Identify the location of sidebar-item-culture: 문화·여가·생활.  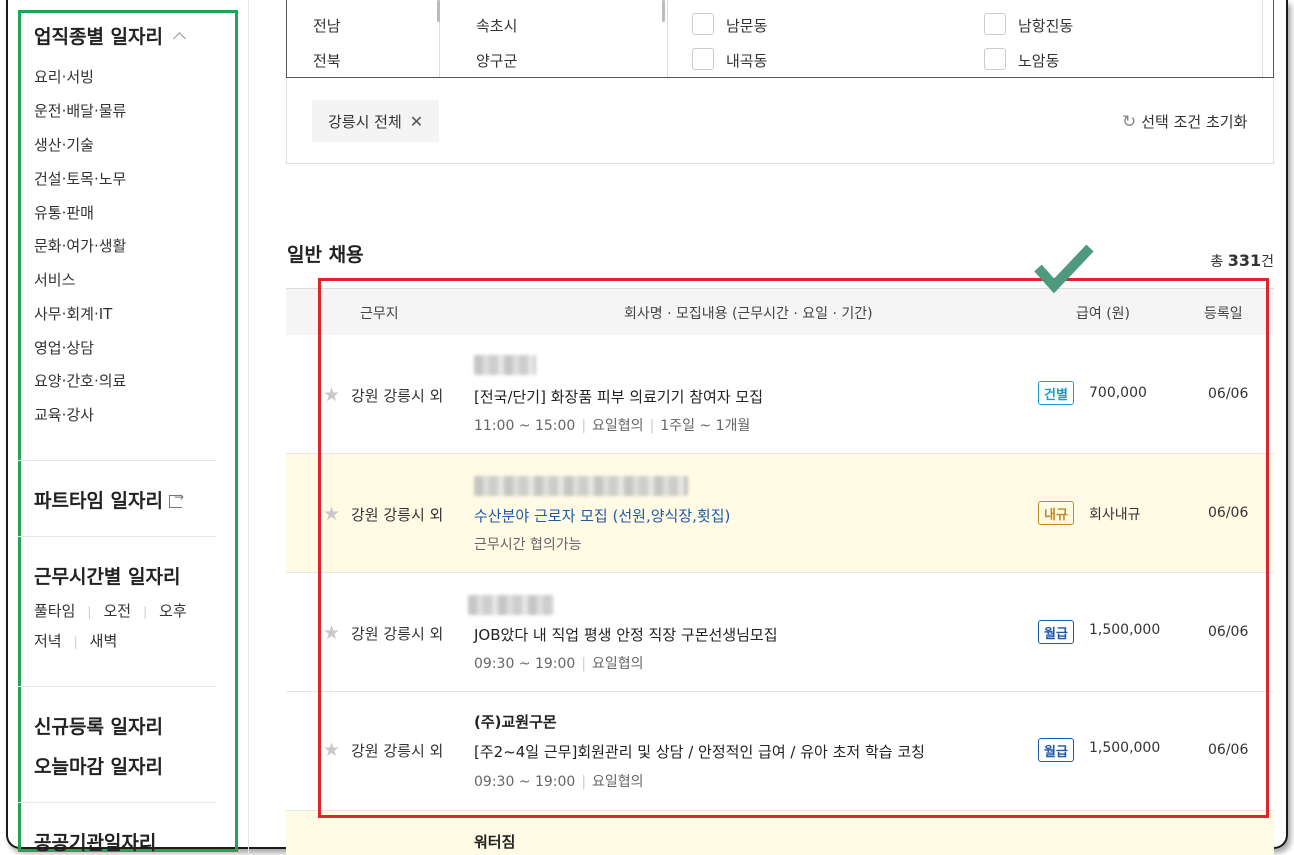
(80, 245).